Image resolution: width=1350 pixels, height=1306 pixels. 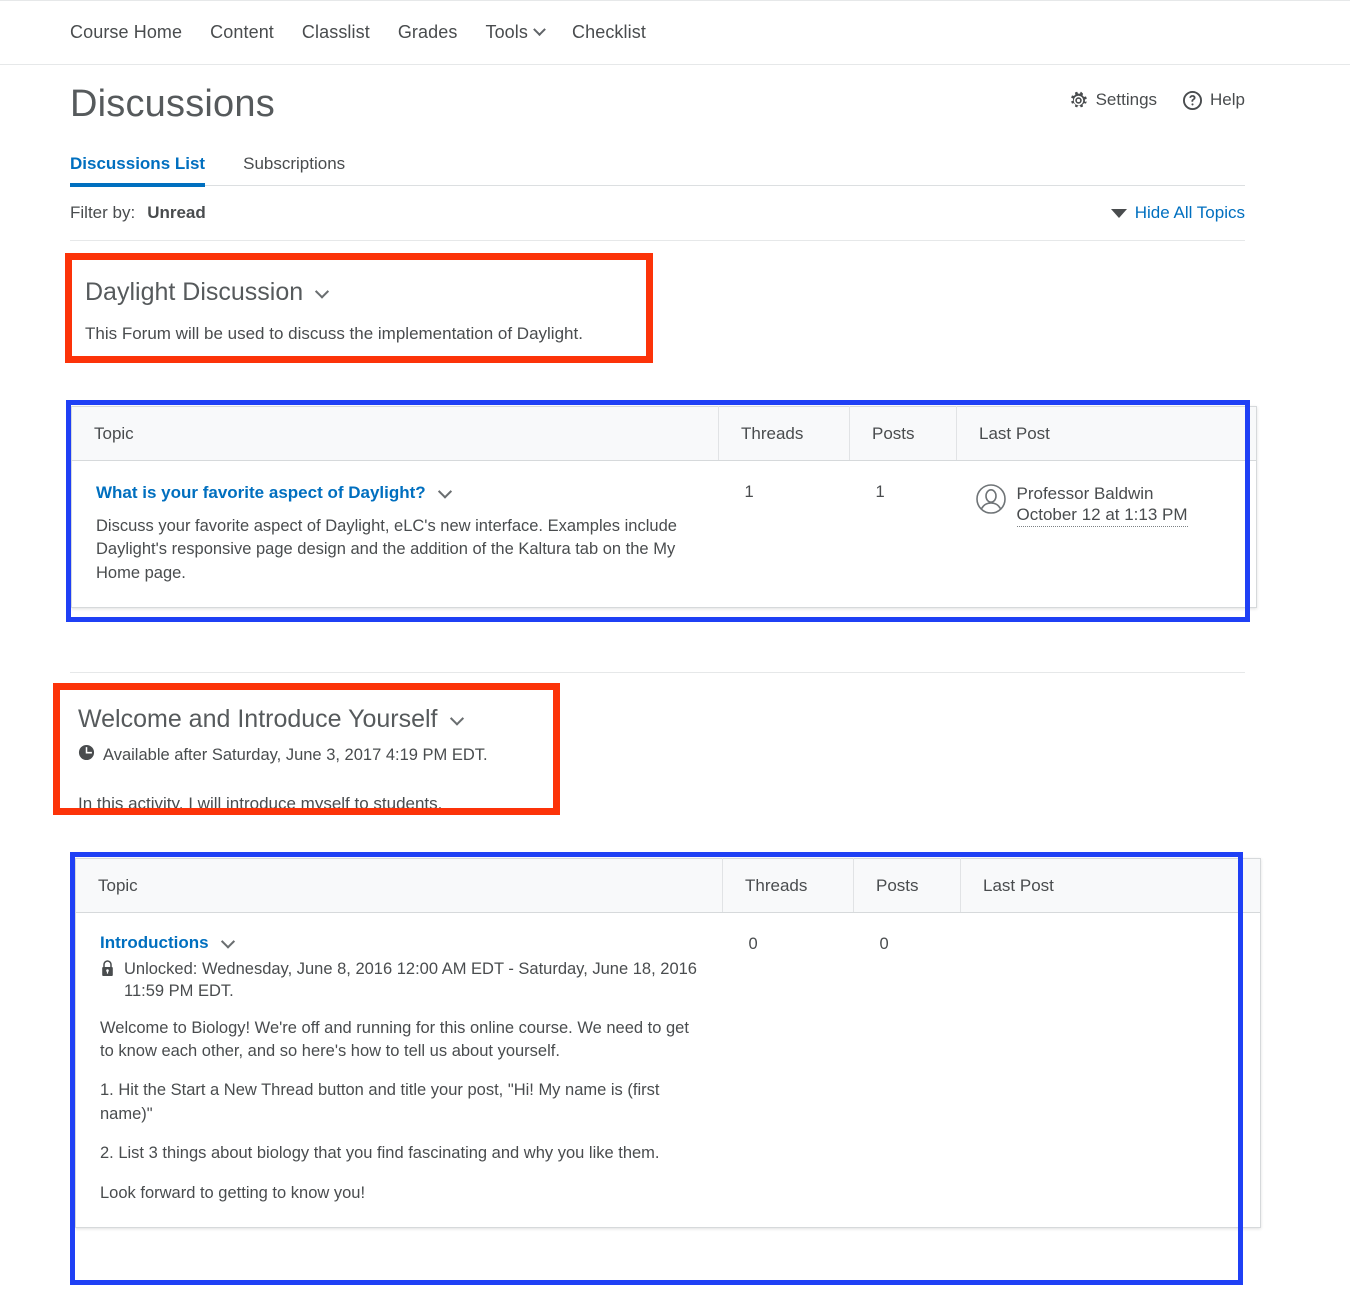 I want to click on forum-title-label: Daylight Discussion, so click(x=194, y=292).